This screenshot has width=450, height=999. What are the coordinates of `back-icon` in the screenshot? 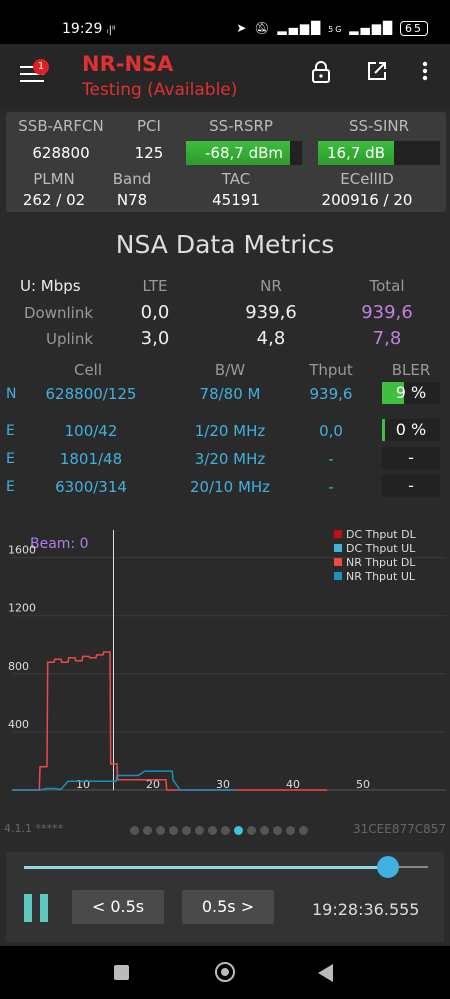 It's located at (325, 973).